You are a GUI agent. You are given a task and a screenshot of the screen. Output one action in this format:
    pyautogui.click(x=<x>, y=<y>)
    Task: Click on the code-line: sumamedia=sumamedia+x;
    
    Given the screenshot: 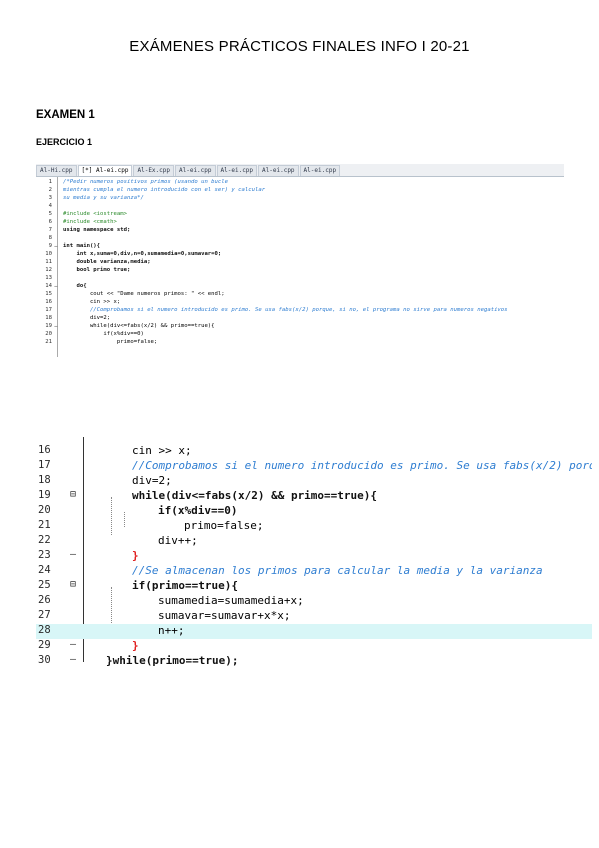 What is the action you would take?
    pyautogui.click(x=231, y=600)
    